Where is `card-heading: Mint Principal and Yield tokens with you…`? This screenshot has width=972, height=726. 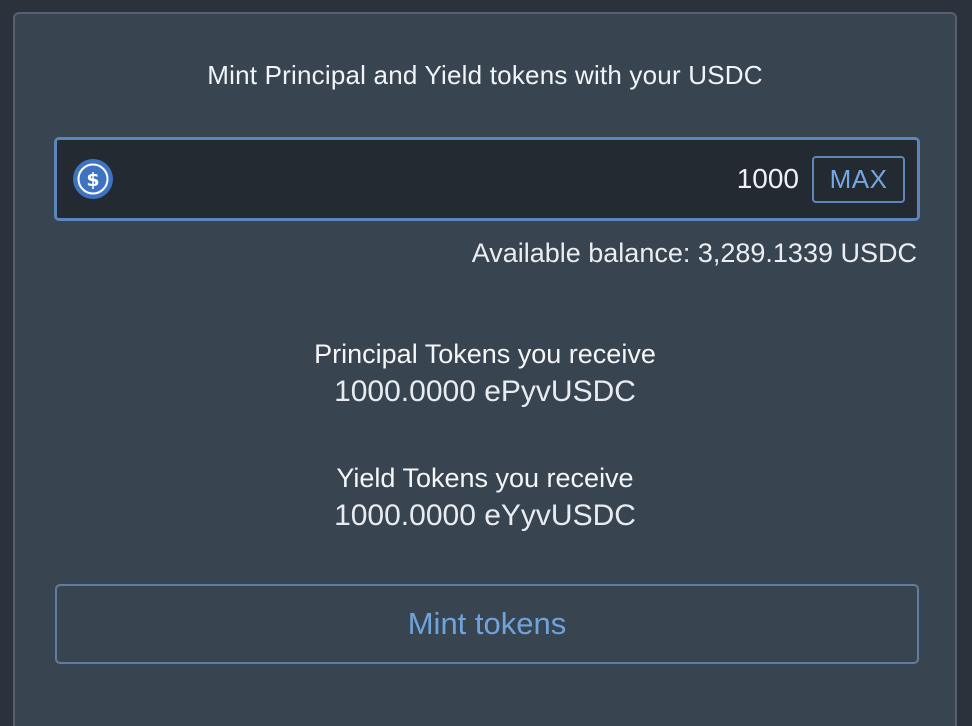
card-heading: Mint Principal and Yield tokens with you… is located at coordinates (485, 75).